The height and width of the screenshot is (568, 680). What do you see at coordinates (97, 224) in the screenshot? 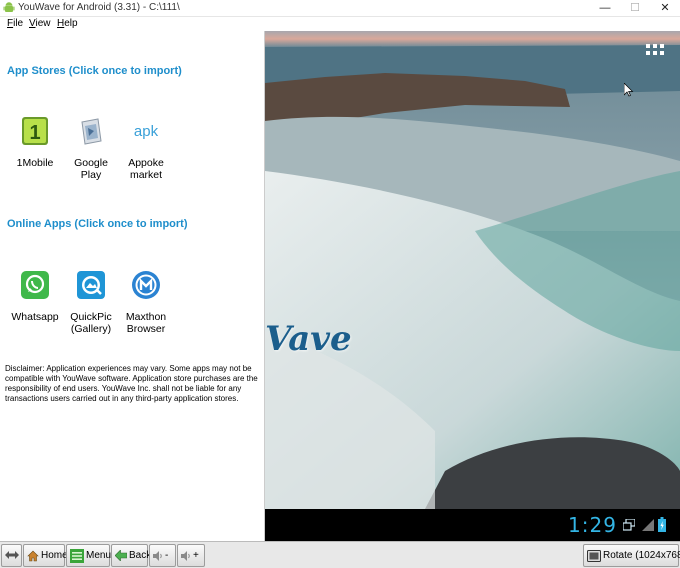
I see `online-apps-heading: Online Apps (Click once to import)` at bounding box center [97, 224].